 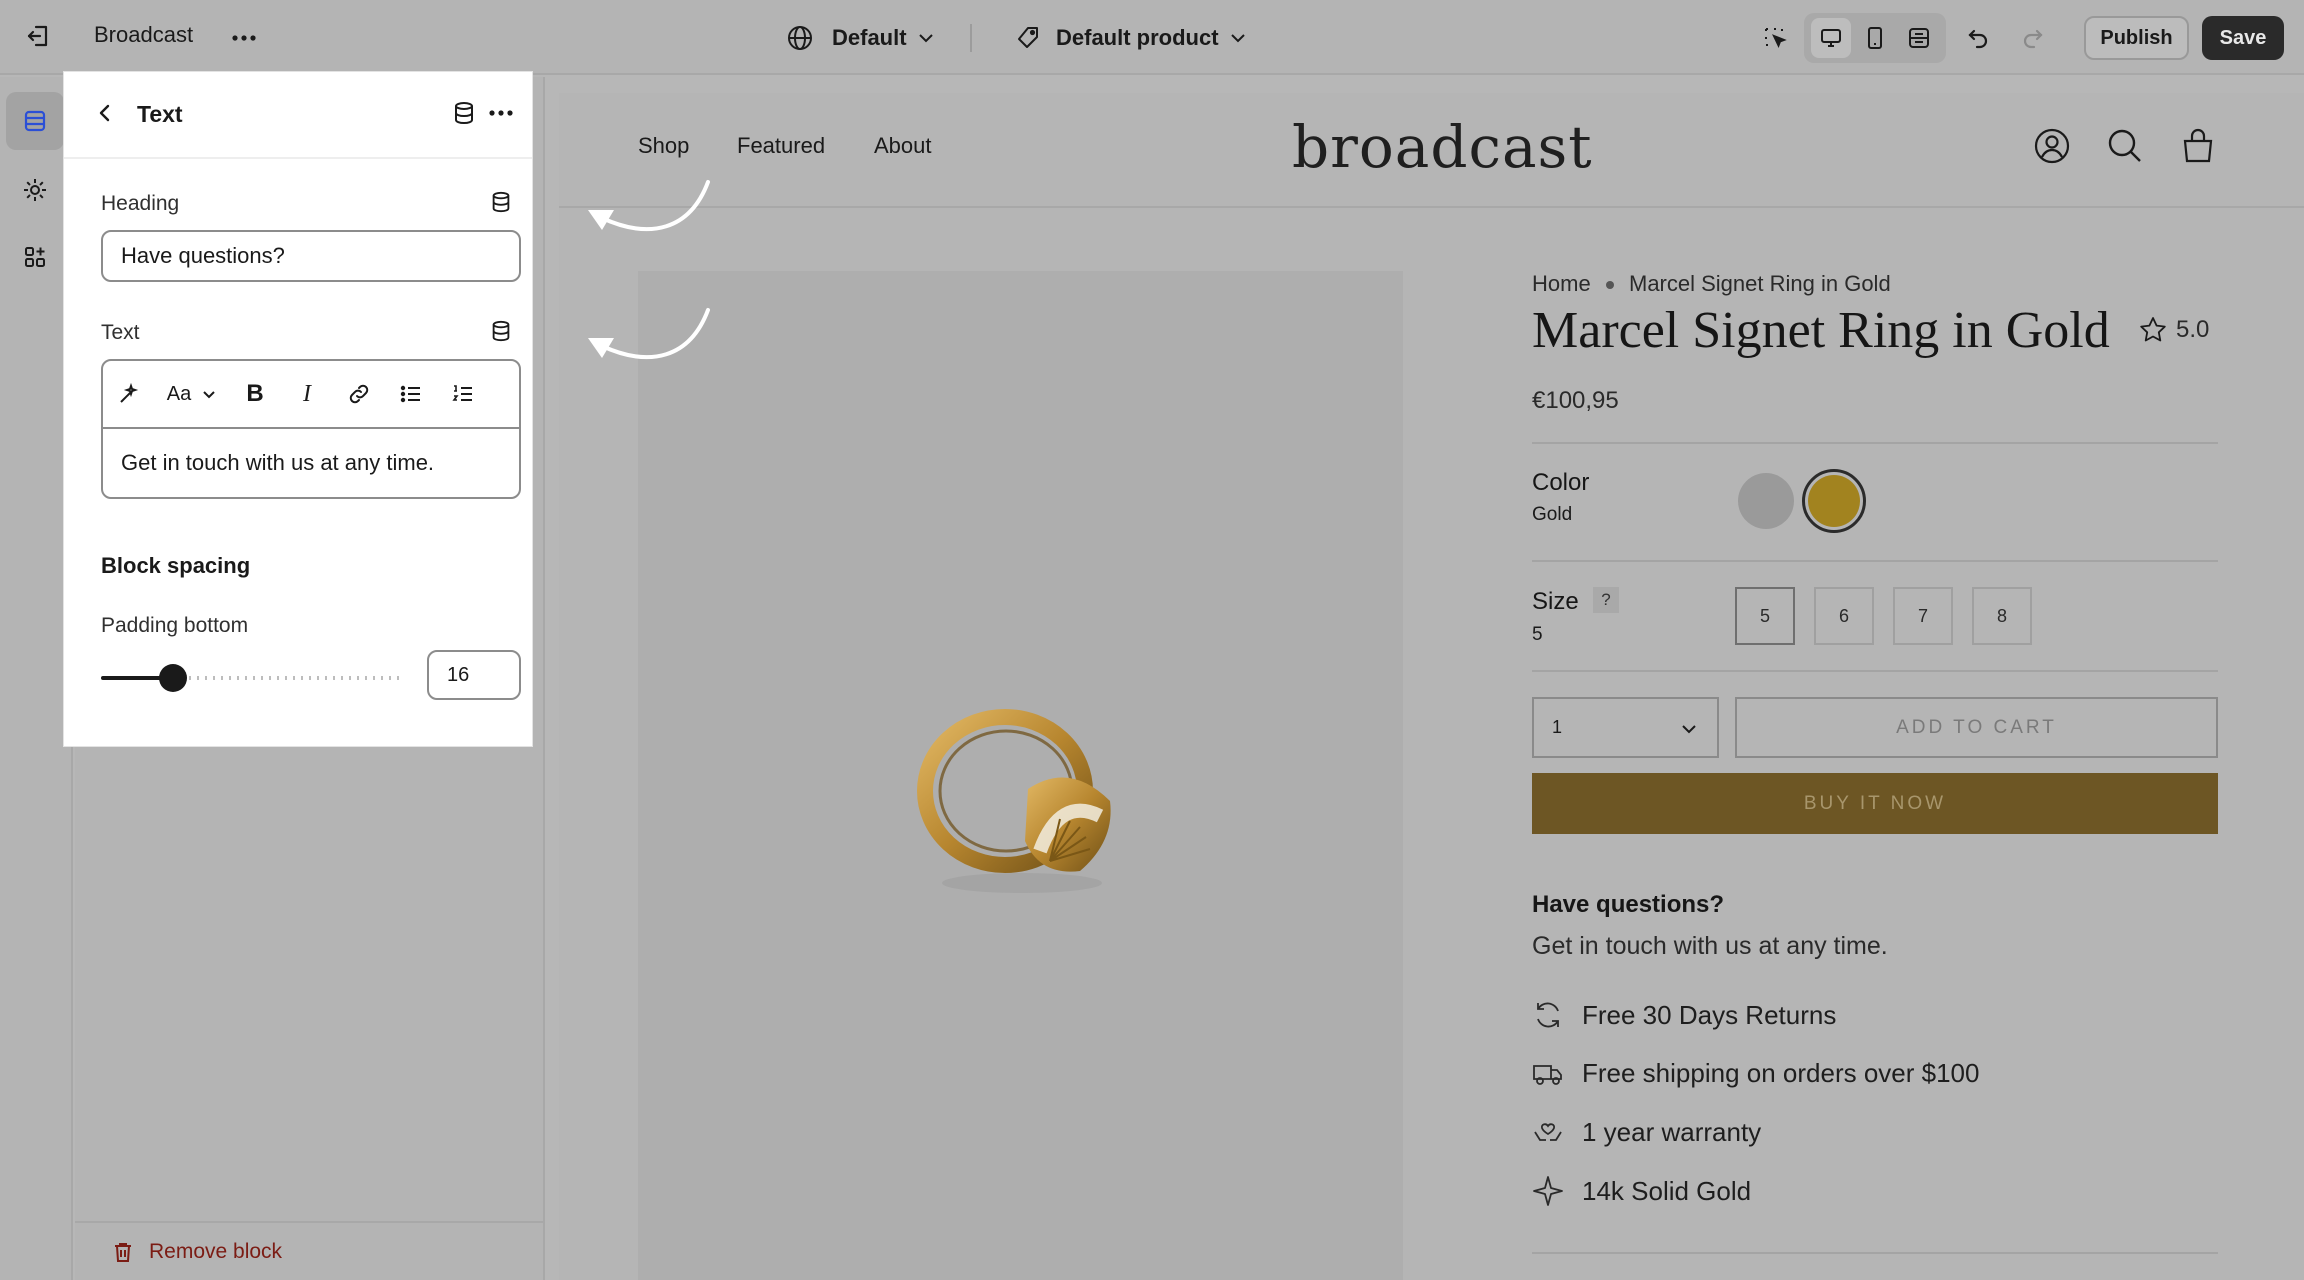 I want to click on publish-button: Publish, so click(x=2136, y=38).